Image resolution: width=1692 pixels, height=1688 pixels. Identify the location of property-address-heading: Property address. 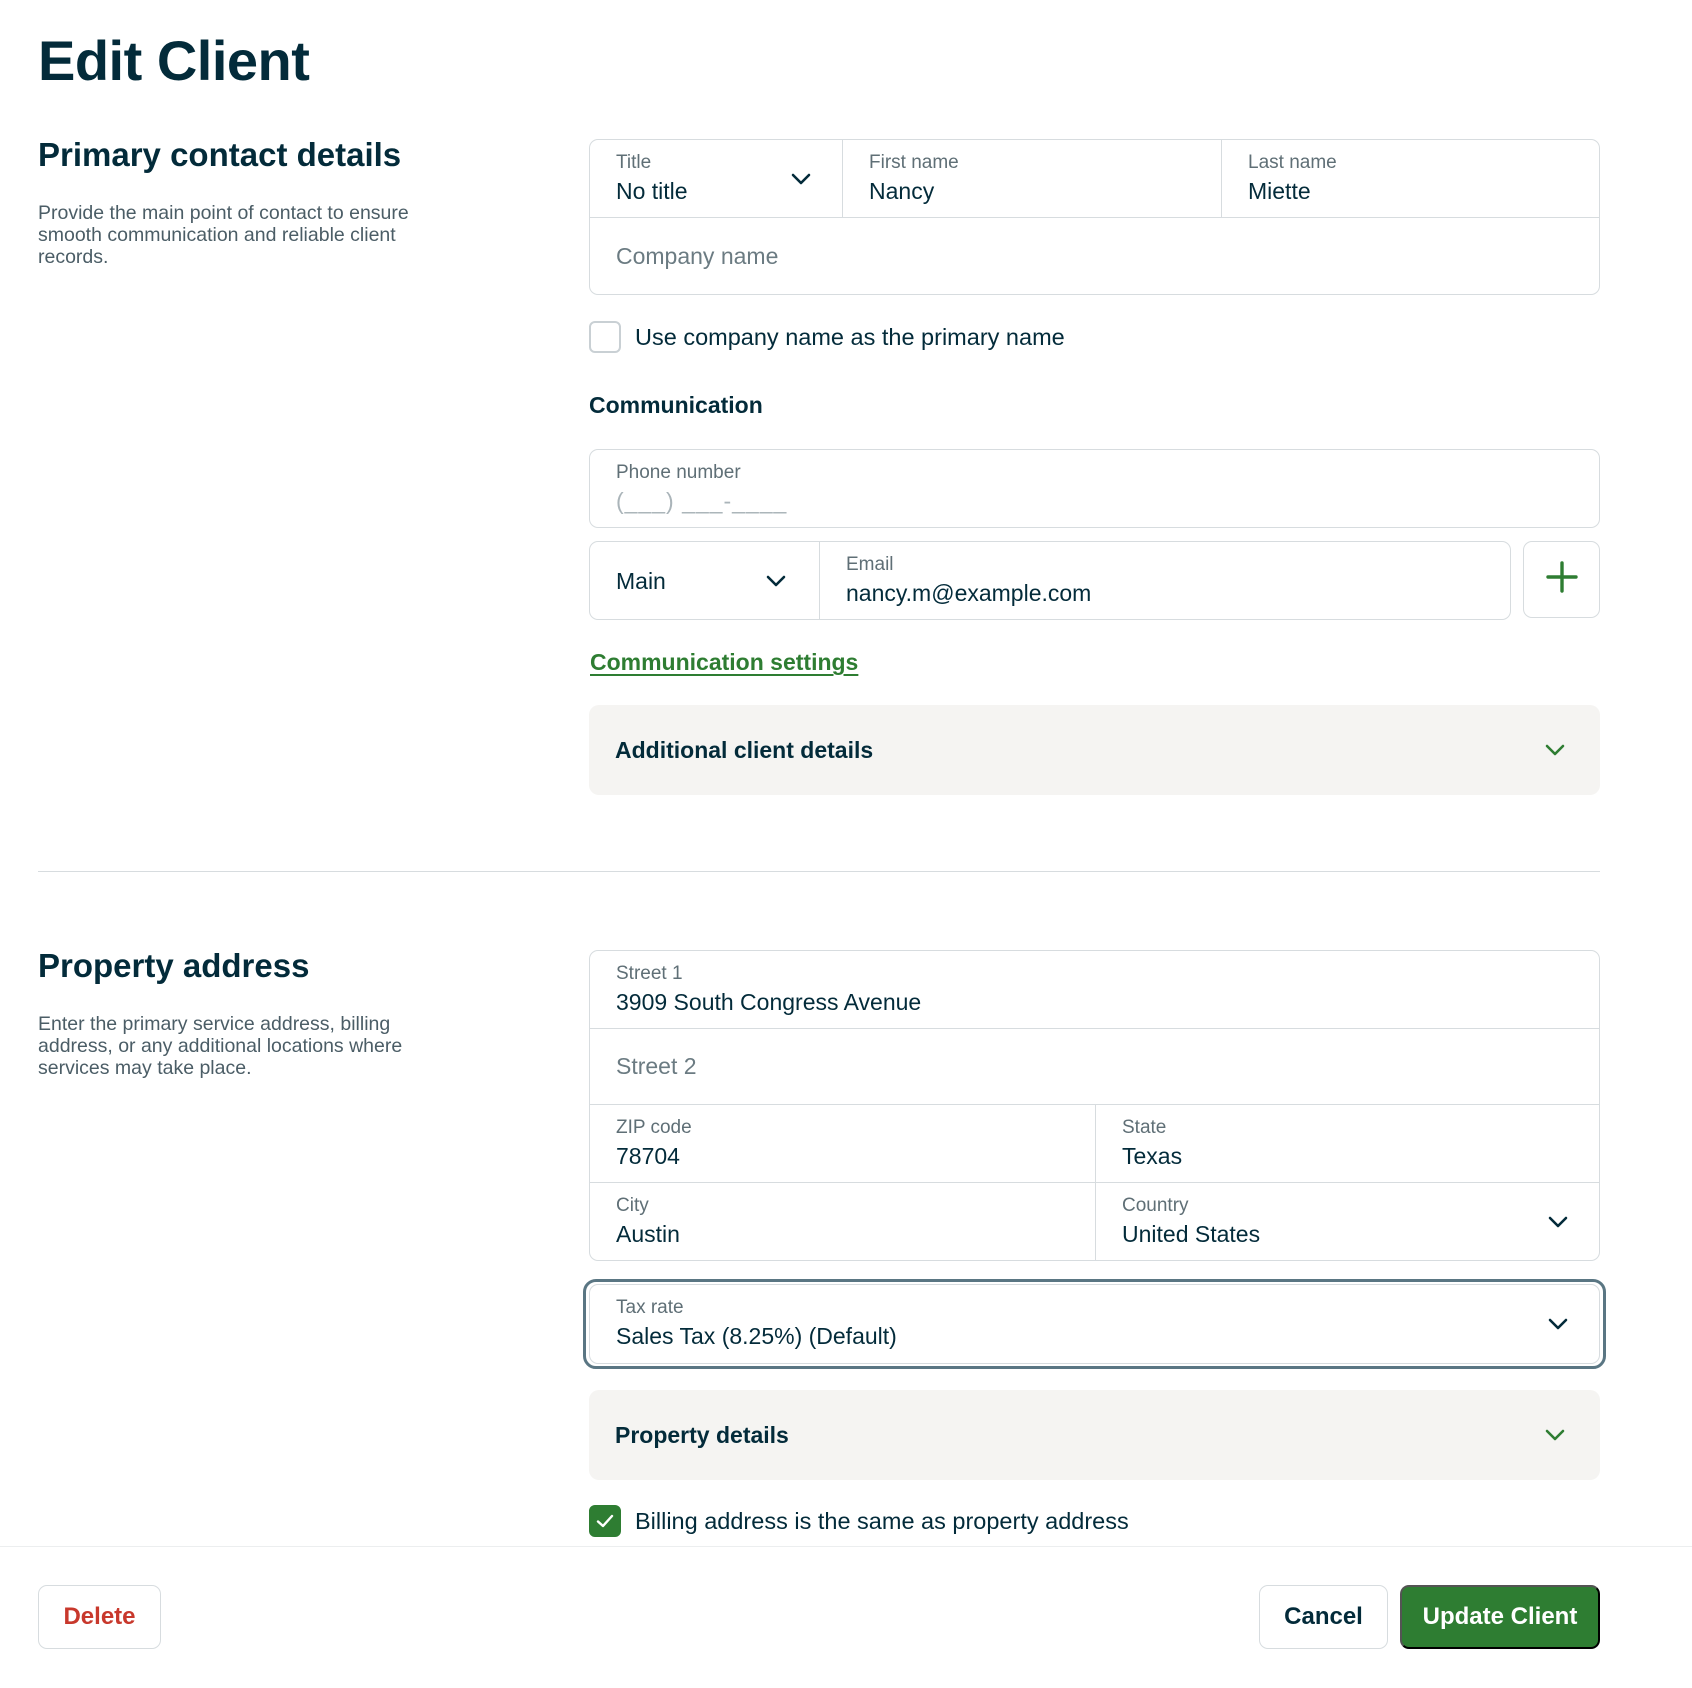
(174, 965).